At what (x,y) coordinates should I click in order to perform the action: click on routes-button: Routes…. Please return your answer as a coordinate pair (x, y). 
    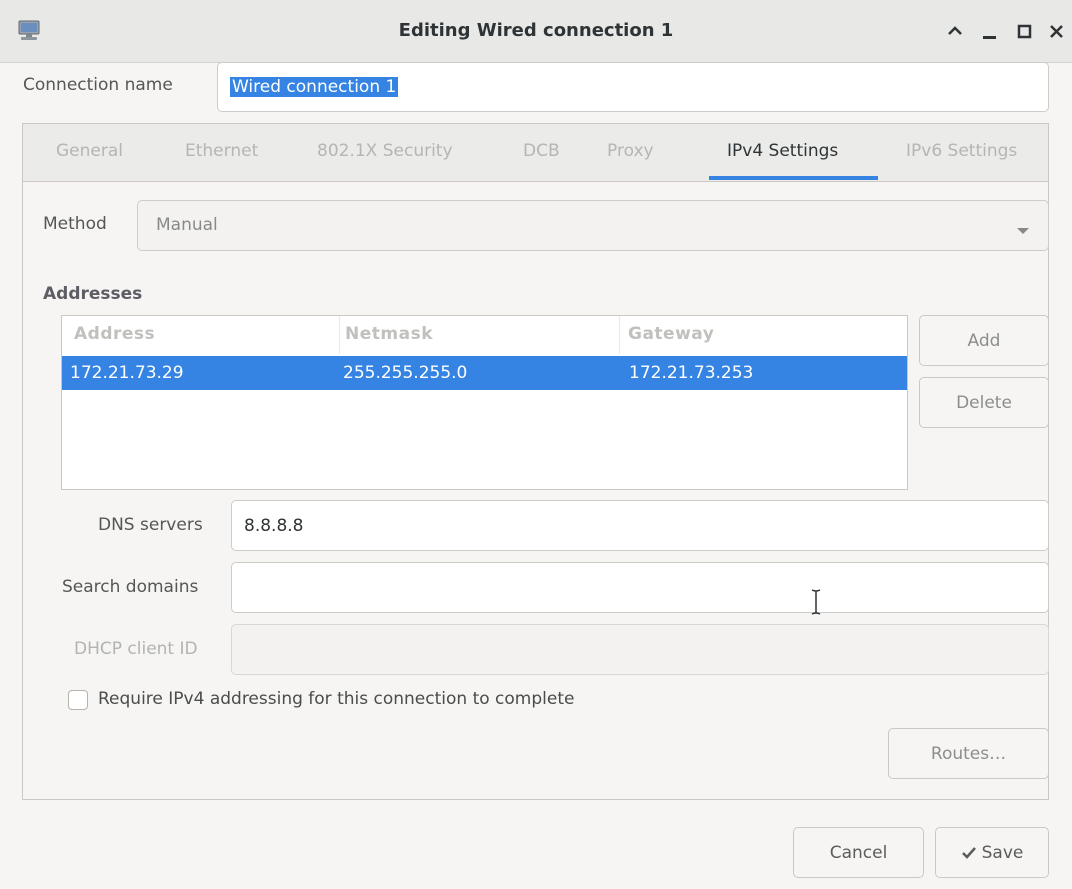
    Looking at the image, I should click on (968, 753).